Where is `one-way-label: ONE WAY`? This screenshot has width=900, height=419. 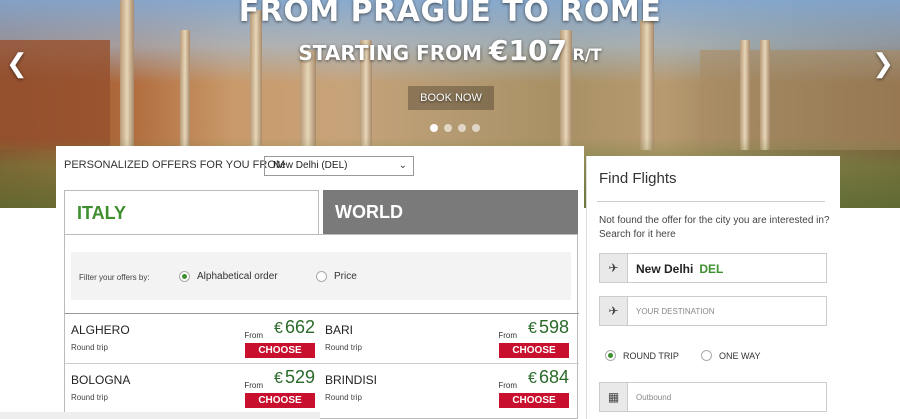 one-way-label: ONE WAY is located at coordinates (740, 356).